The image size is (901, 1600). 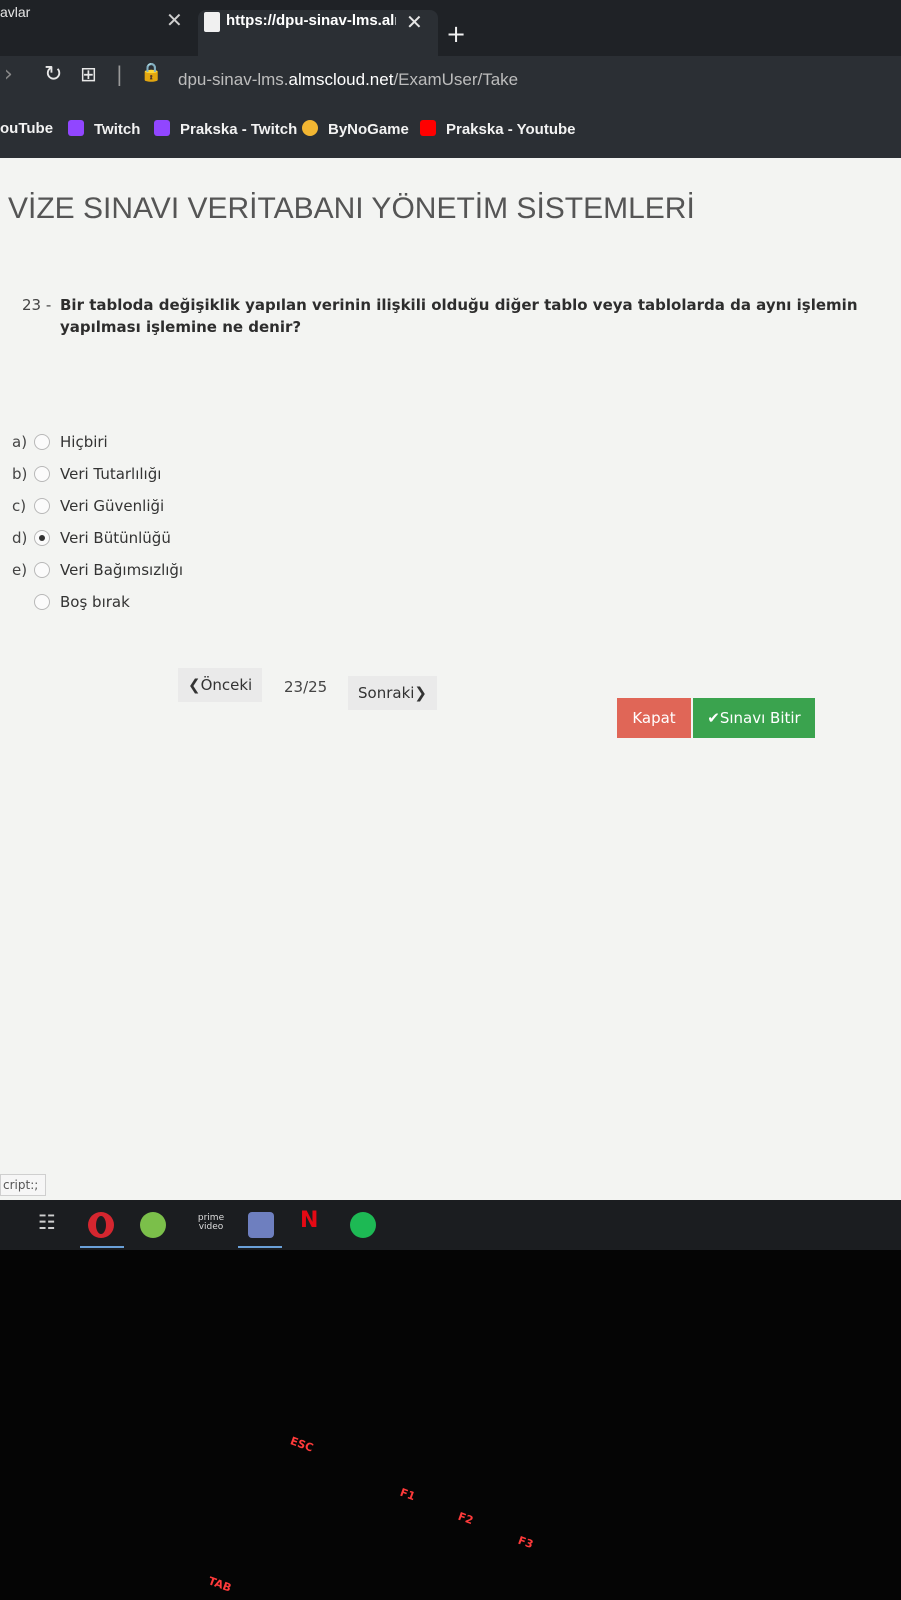 What do you see at coordinates (23, 1185) in the screenshot?
I see `status-bar-url: cript:;` at bounding box center [23, 1185].